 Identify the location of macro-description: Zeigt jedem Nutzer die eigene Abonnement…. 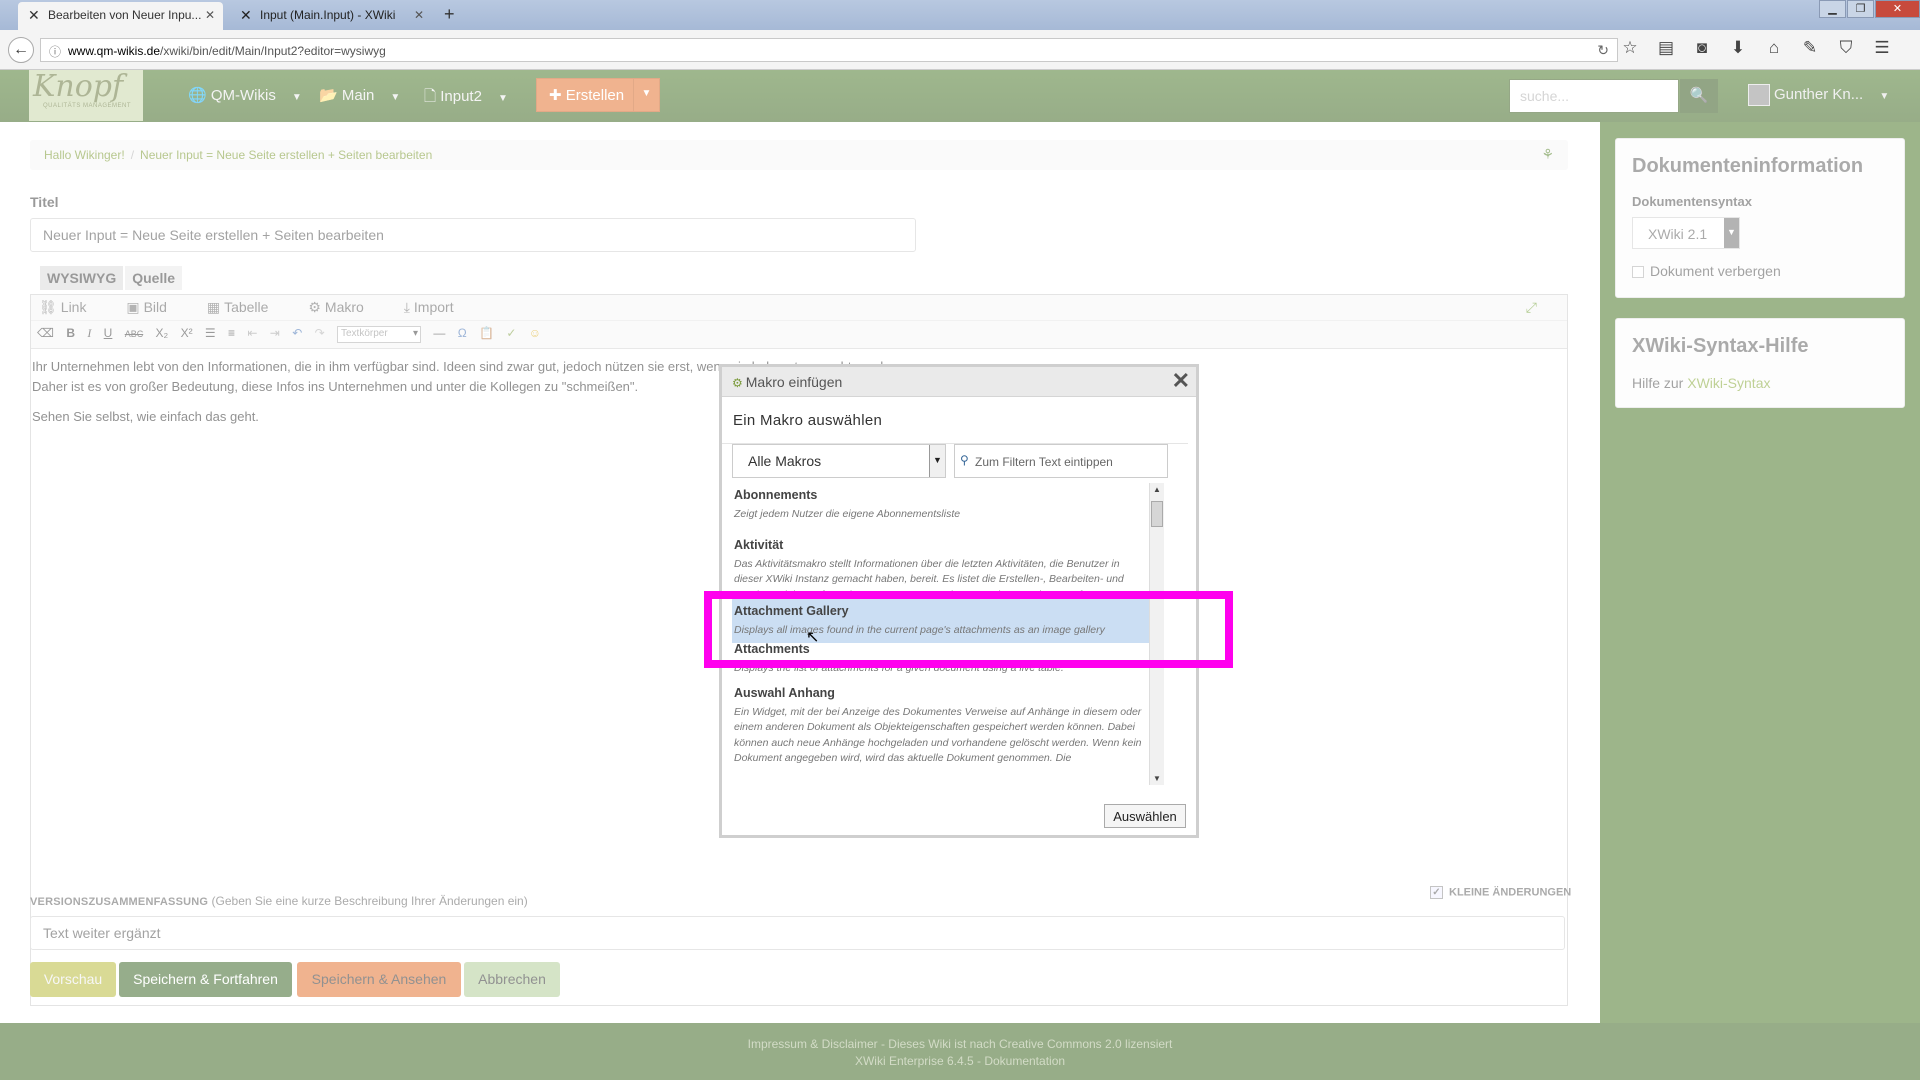
(847, 513).